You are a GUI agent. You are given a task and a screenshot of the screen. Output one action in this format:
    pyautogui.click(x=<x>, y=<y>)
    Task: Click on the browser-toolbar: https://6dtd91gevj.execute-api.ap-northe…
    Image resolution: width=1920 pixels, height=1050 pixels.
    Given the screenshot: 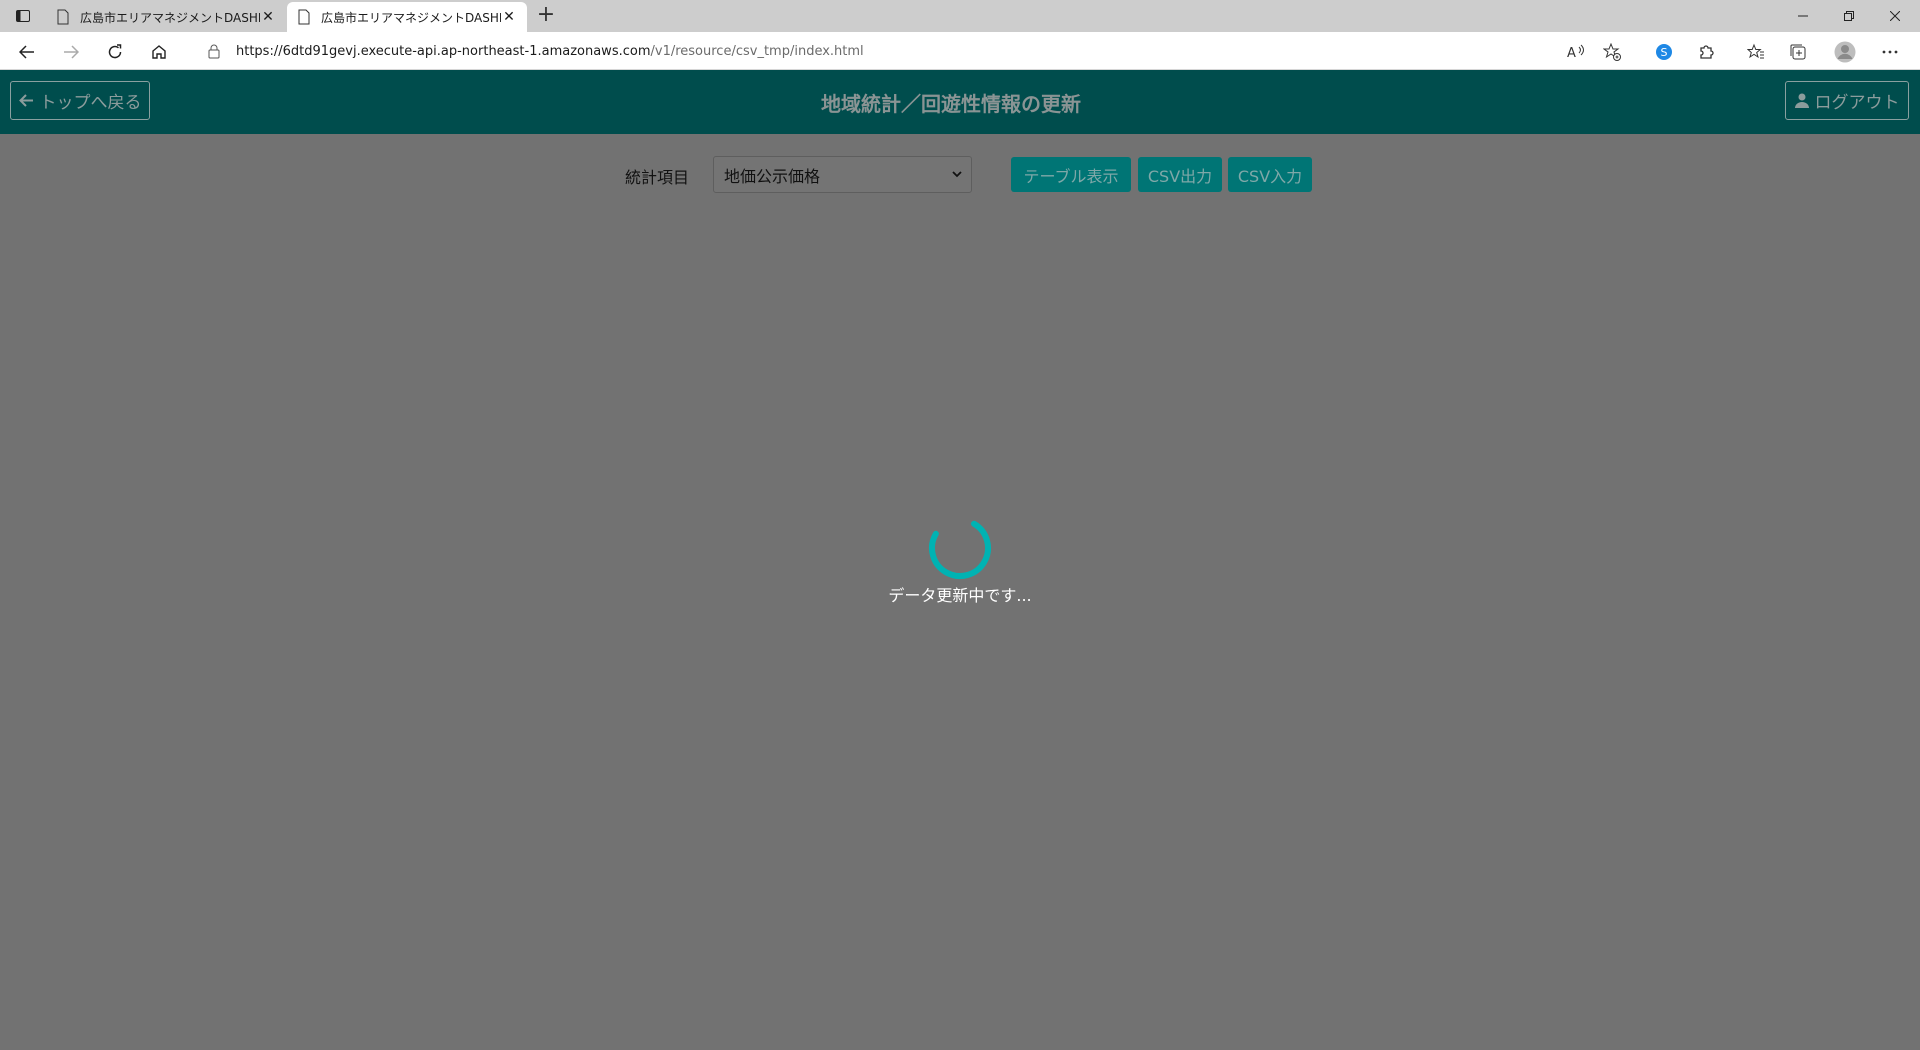 What is the action you would take?
    pyautogui.click(x=960, y=51)
    